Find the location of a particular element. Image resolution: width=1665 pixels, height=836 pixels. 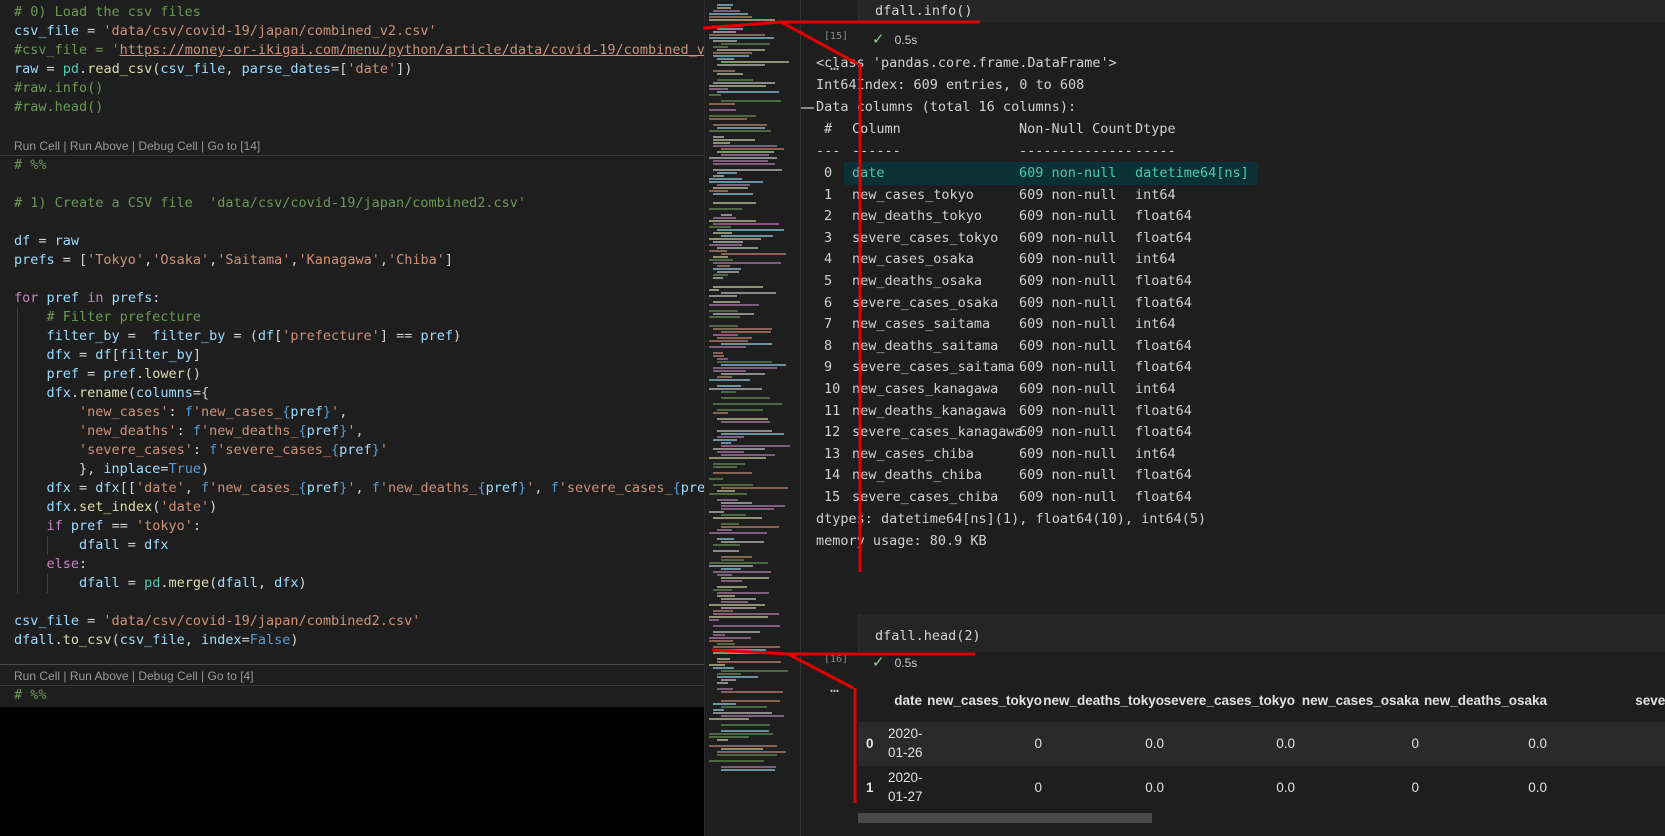

indent-guide is located at coordinates (47, 545).